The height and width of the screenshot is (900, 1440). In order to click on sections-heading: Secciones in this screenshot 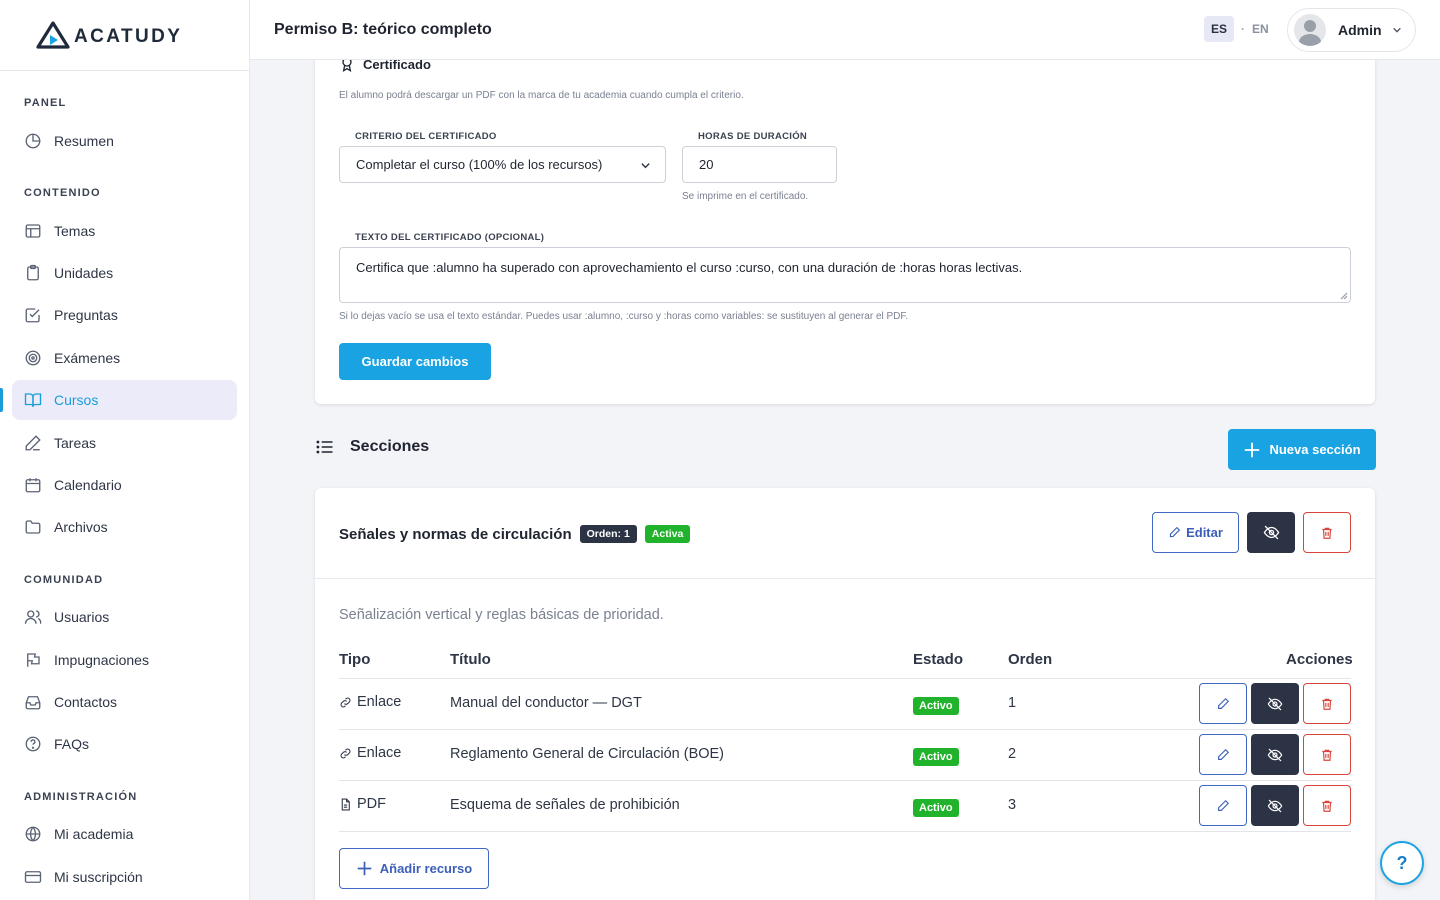, I will do `click(372, 447)`.